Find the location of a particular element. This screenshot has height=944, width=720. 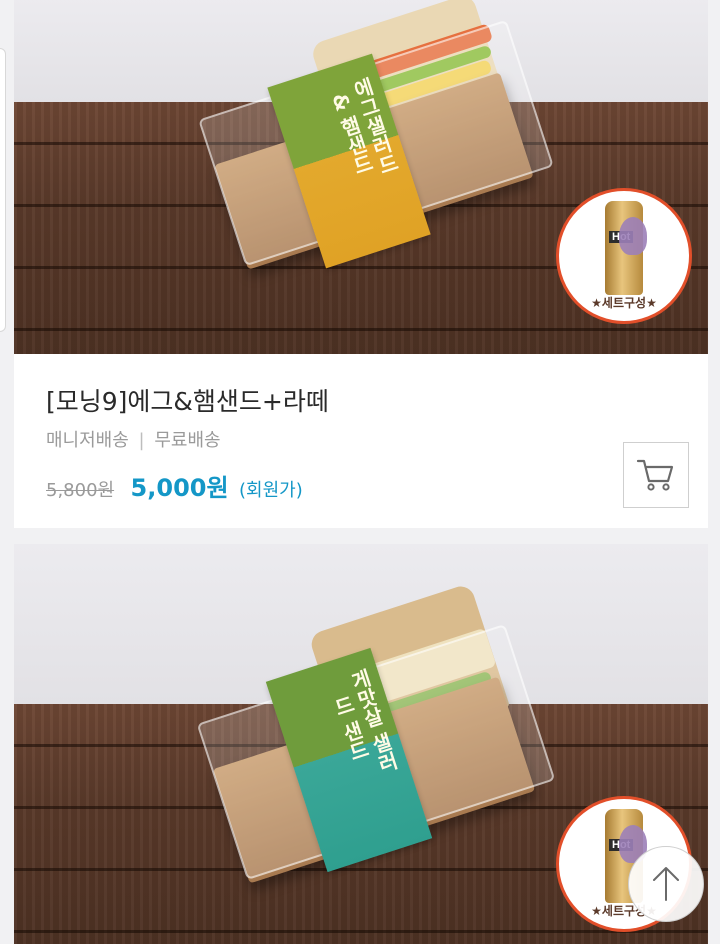

sale-price: 5,000원 is located at coordinates (179, 488).